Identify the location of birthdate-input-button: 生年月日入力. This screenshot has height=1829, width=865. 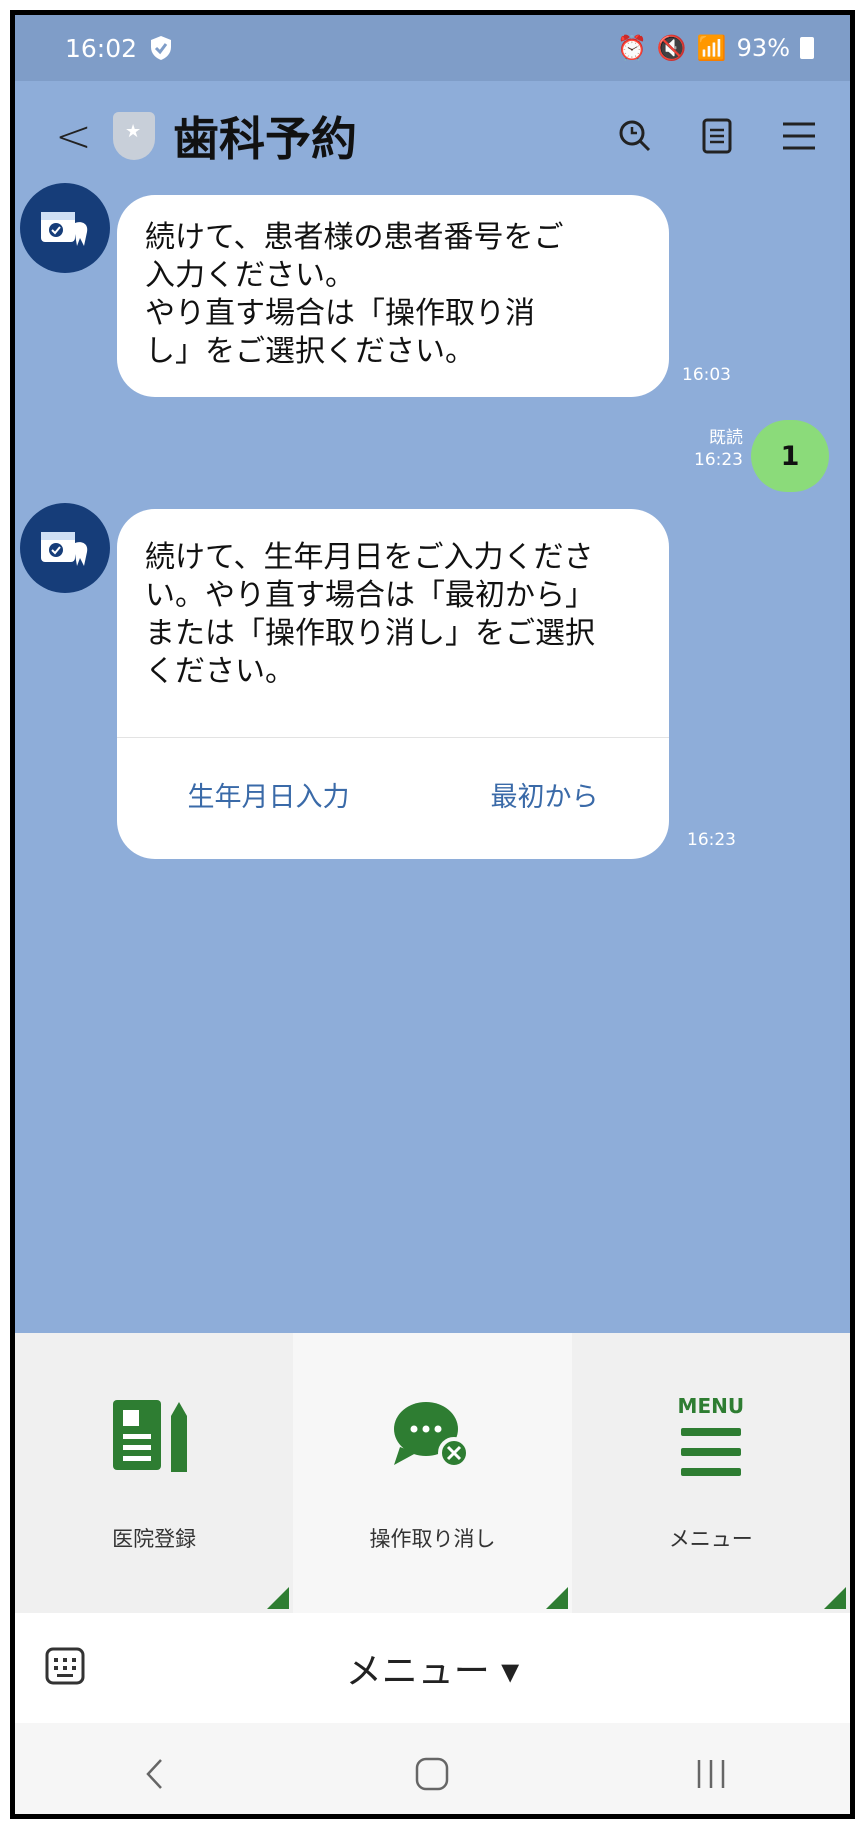
(269, 798).